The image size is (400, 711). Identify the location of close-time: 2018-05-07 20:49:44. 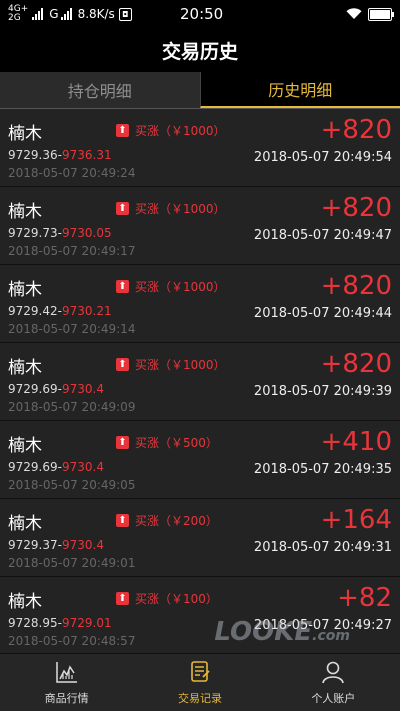
(322, 313).